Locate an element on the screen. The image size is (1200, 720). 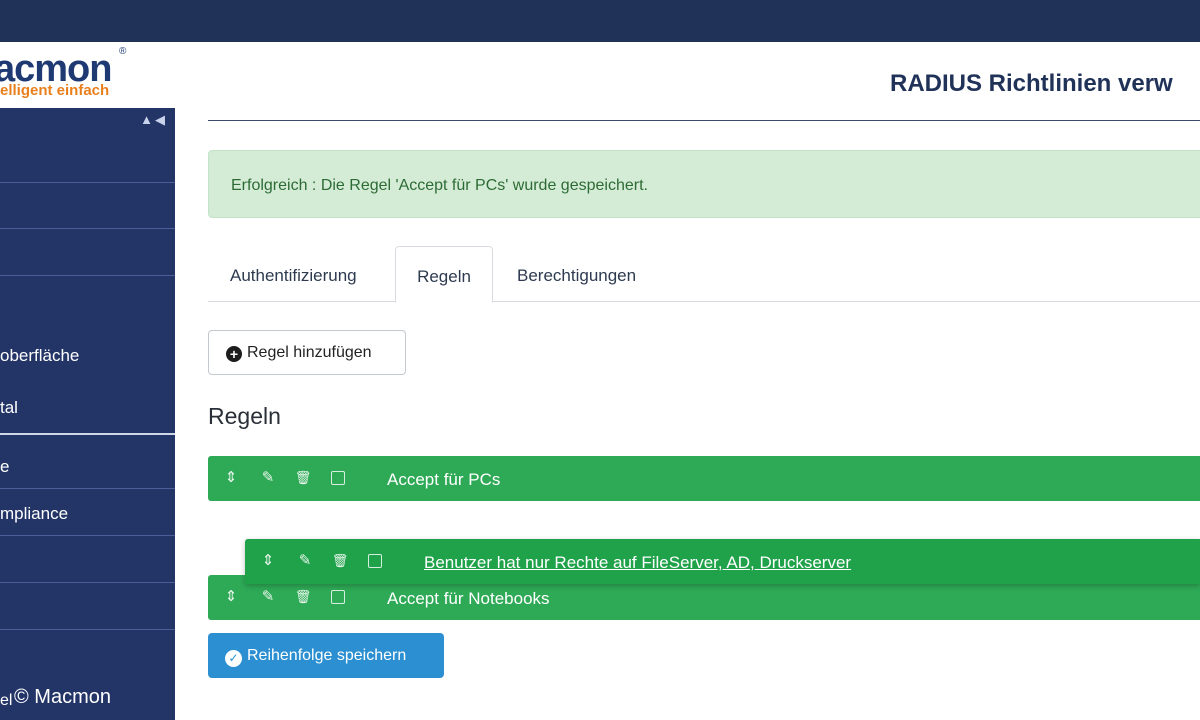
save-order-label: Reihenfolge speichern is located at coordinates (327, 655).